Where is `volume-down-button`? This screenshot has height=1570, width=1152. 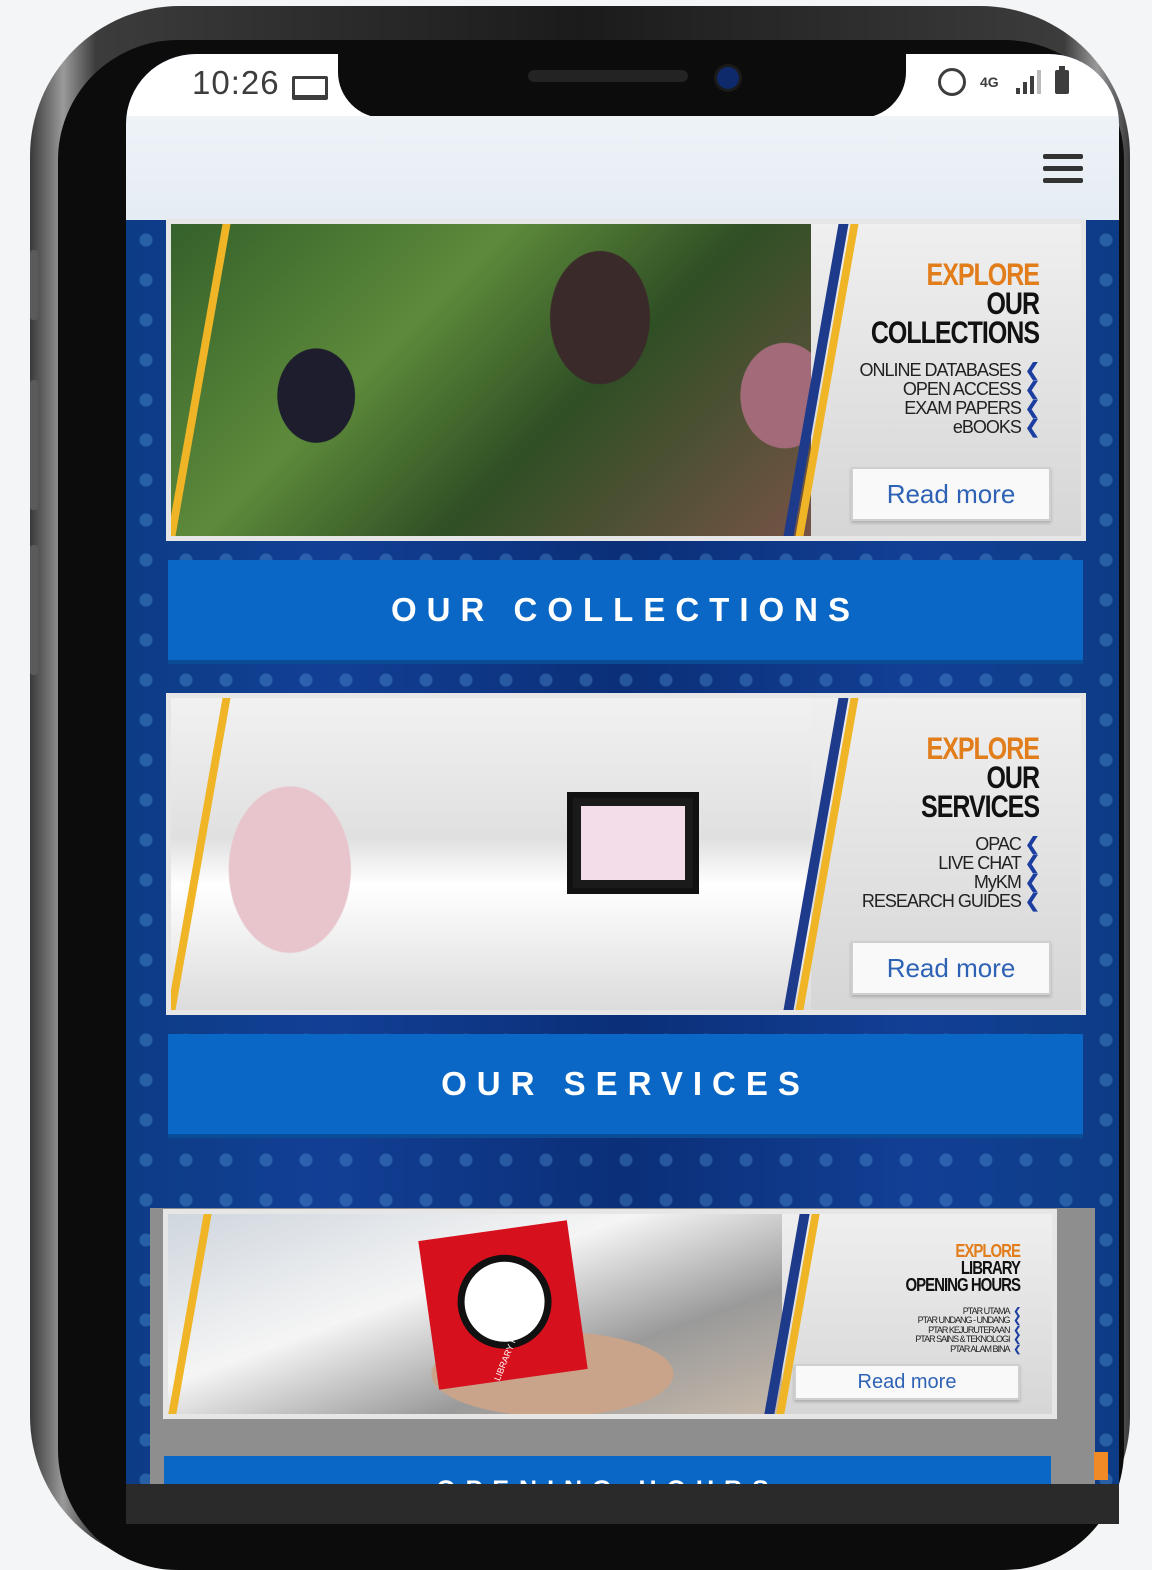
volume-down-button is located at coordinates (34, 610).